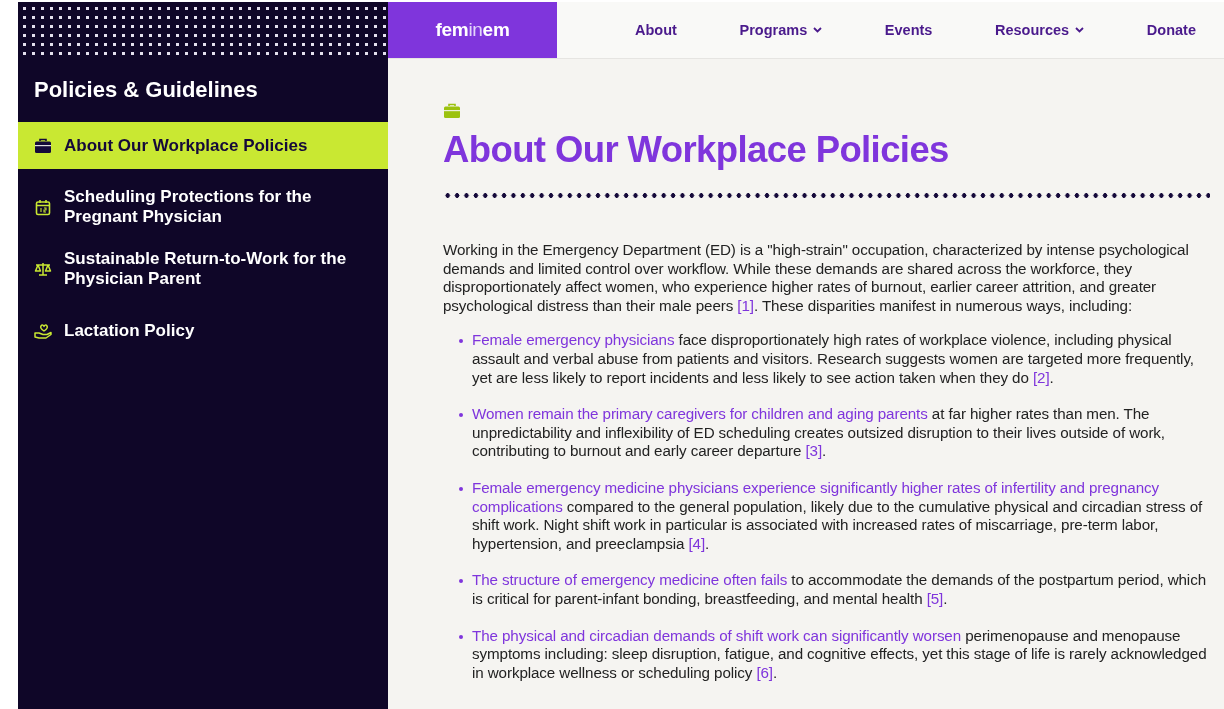 The width and height of the screenshot is (1224, 709). What do you see at coordinates (43, 207) in the screenshot?
I see `calendar-icon` at bounding box center [43, 207].